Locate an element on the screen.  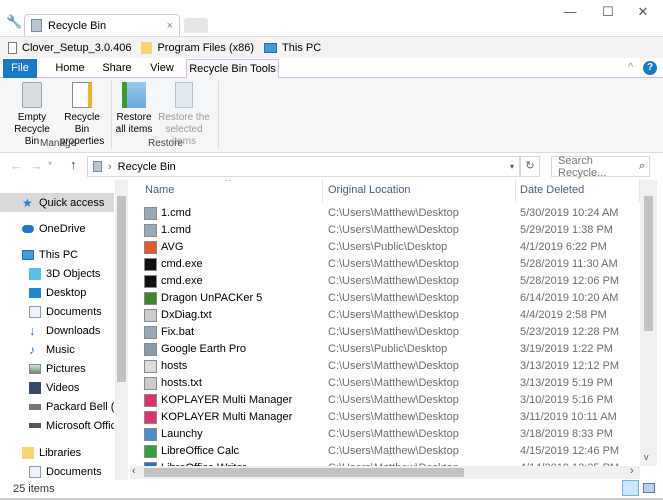
nav-microsoft-office: Microsoft Office is located at coordinates (57, 425).